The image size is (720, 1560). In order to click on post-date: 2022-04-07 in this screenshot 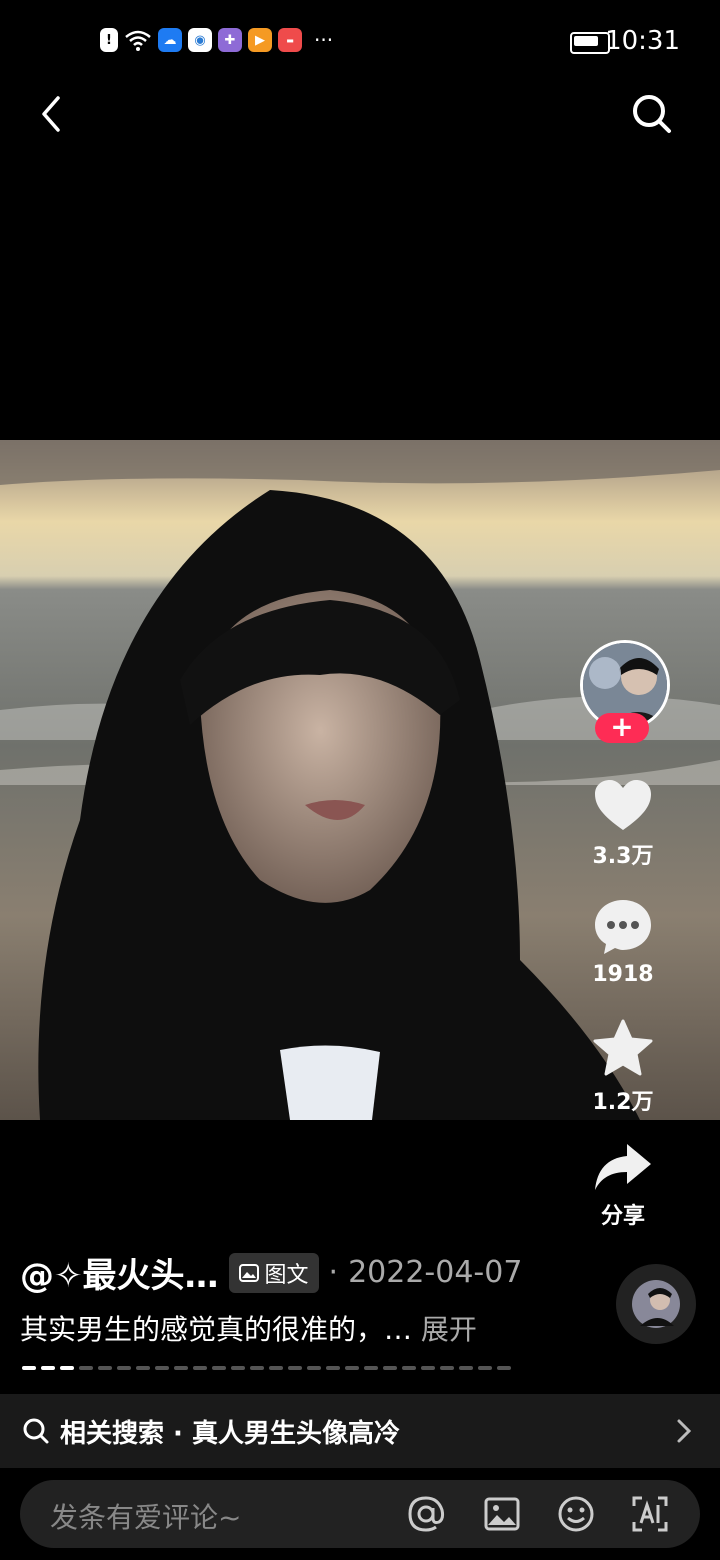, I will do `click(435, 1272)`.